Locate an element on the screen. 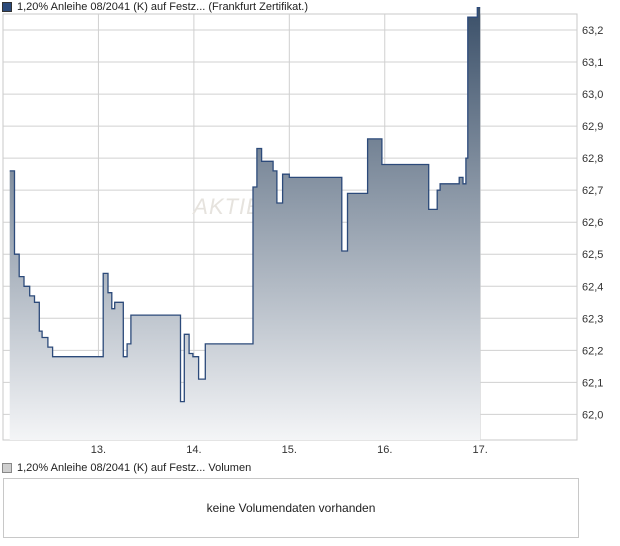  volume-panel: keine Volumendaten vorhanden is located at coordinates (291, 508).